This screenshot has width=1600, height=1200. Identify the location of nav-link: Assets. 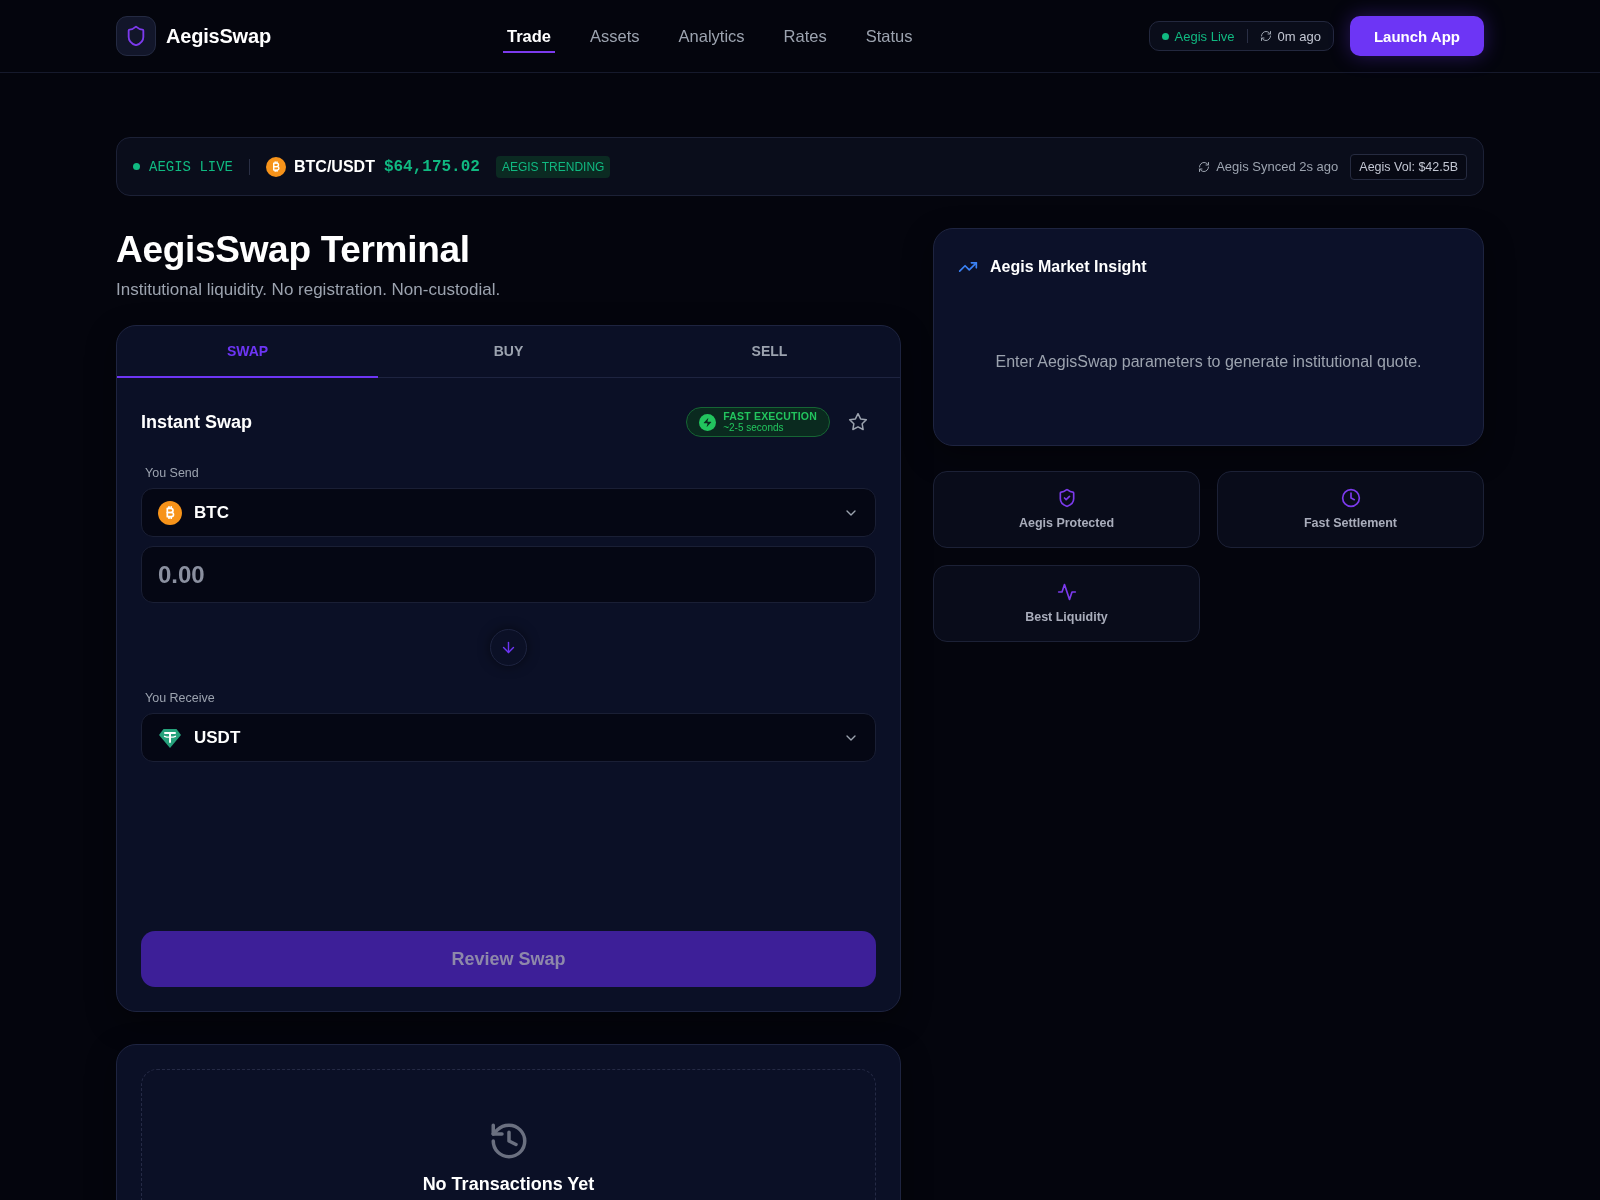
(615, 37).